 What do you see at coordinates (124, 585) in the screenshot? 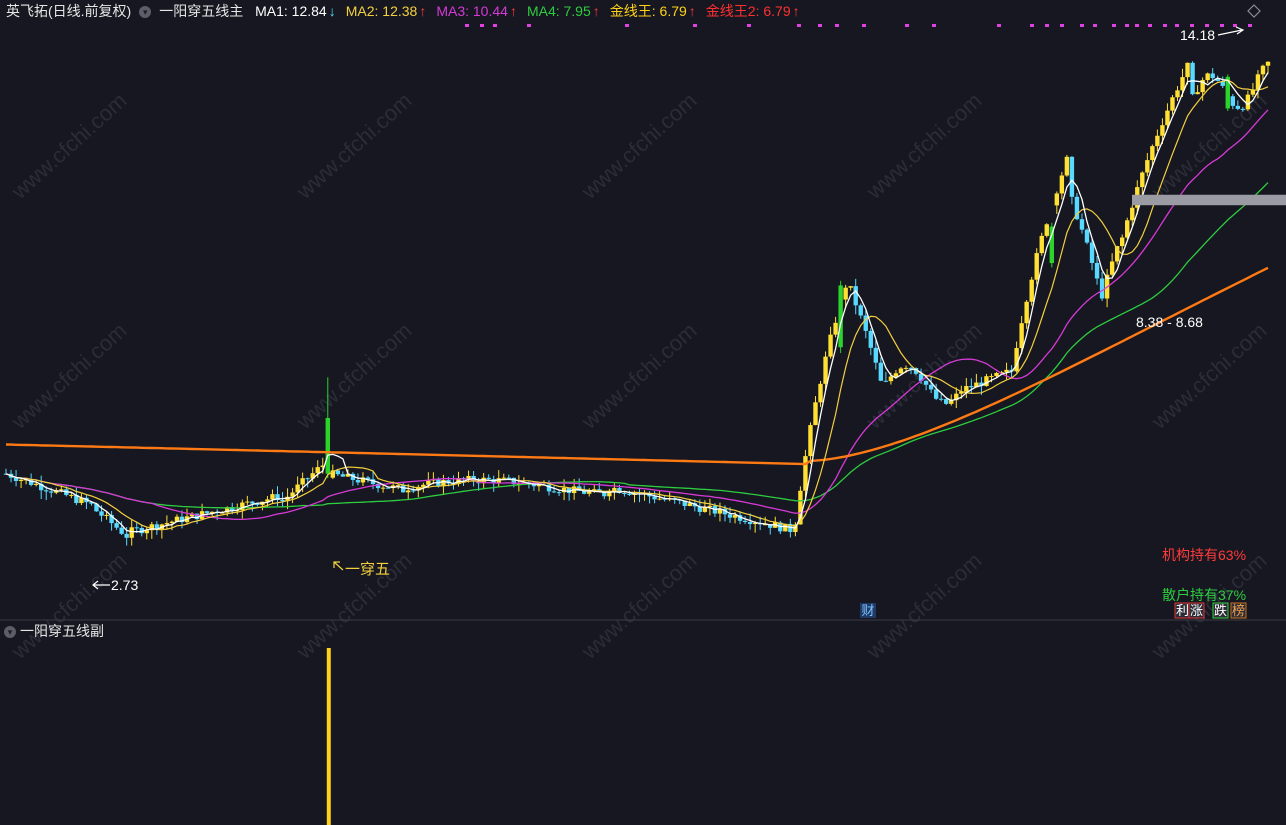
I see `low-label: 2.73` at bounding box center [124, 585].